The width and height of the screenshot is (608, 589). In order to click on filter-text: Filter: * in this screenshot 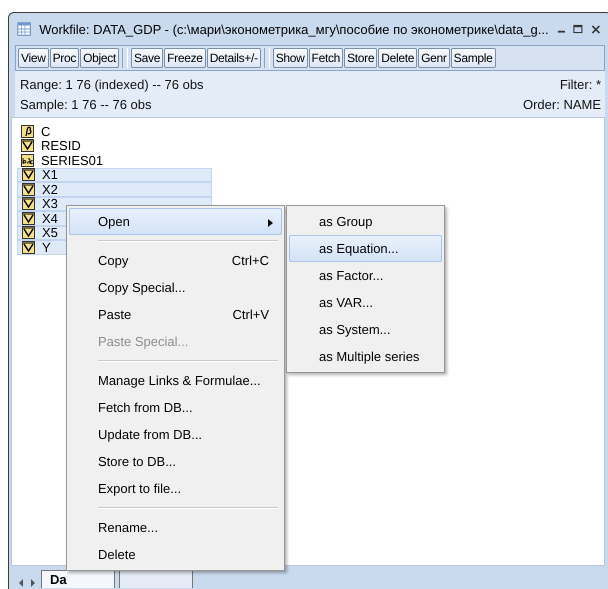, I will do `click(580, 85)`.